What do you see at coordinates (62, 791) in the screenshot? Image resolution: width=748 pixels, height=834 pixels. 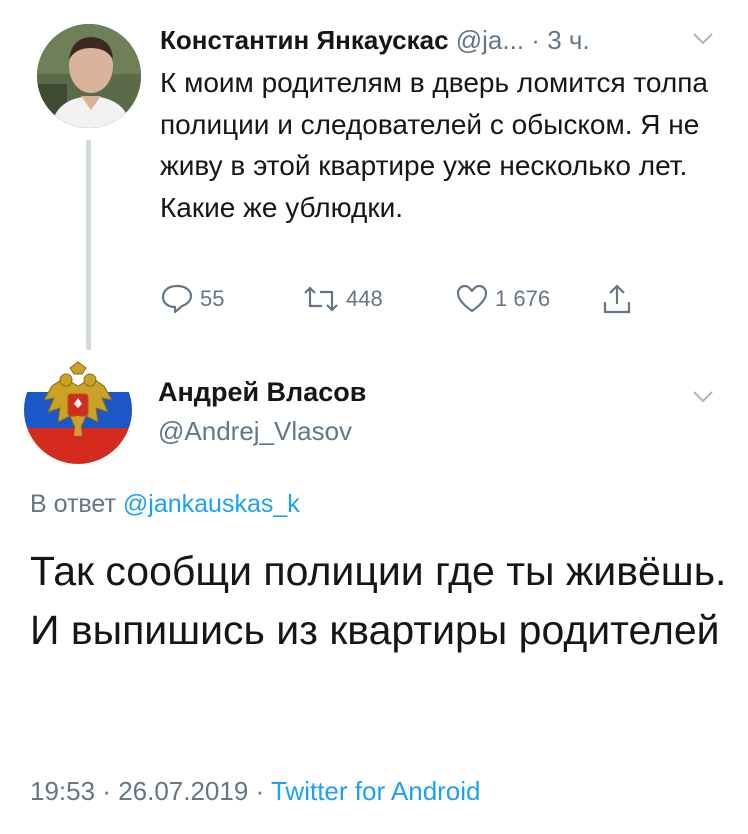 I see `tweet-time: 19:53` at bounding box center [62, 791].